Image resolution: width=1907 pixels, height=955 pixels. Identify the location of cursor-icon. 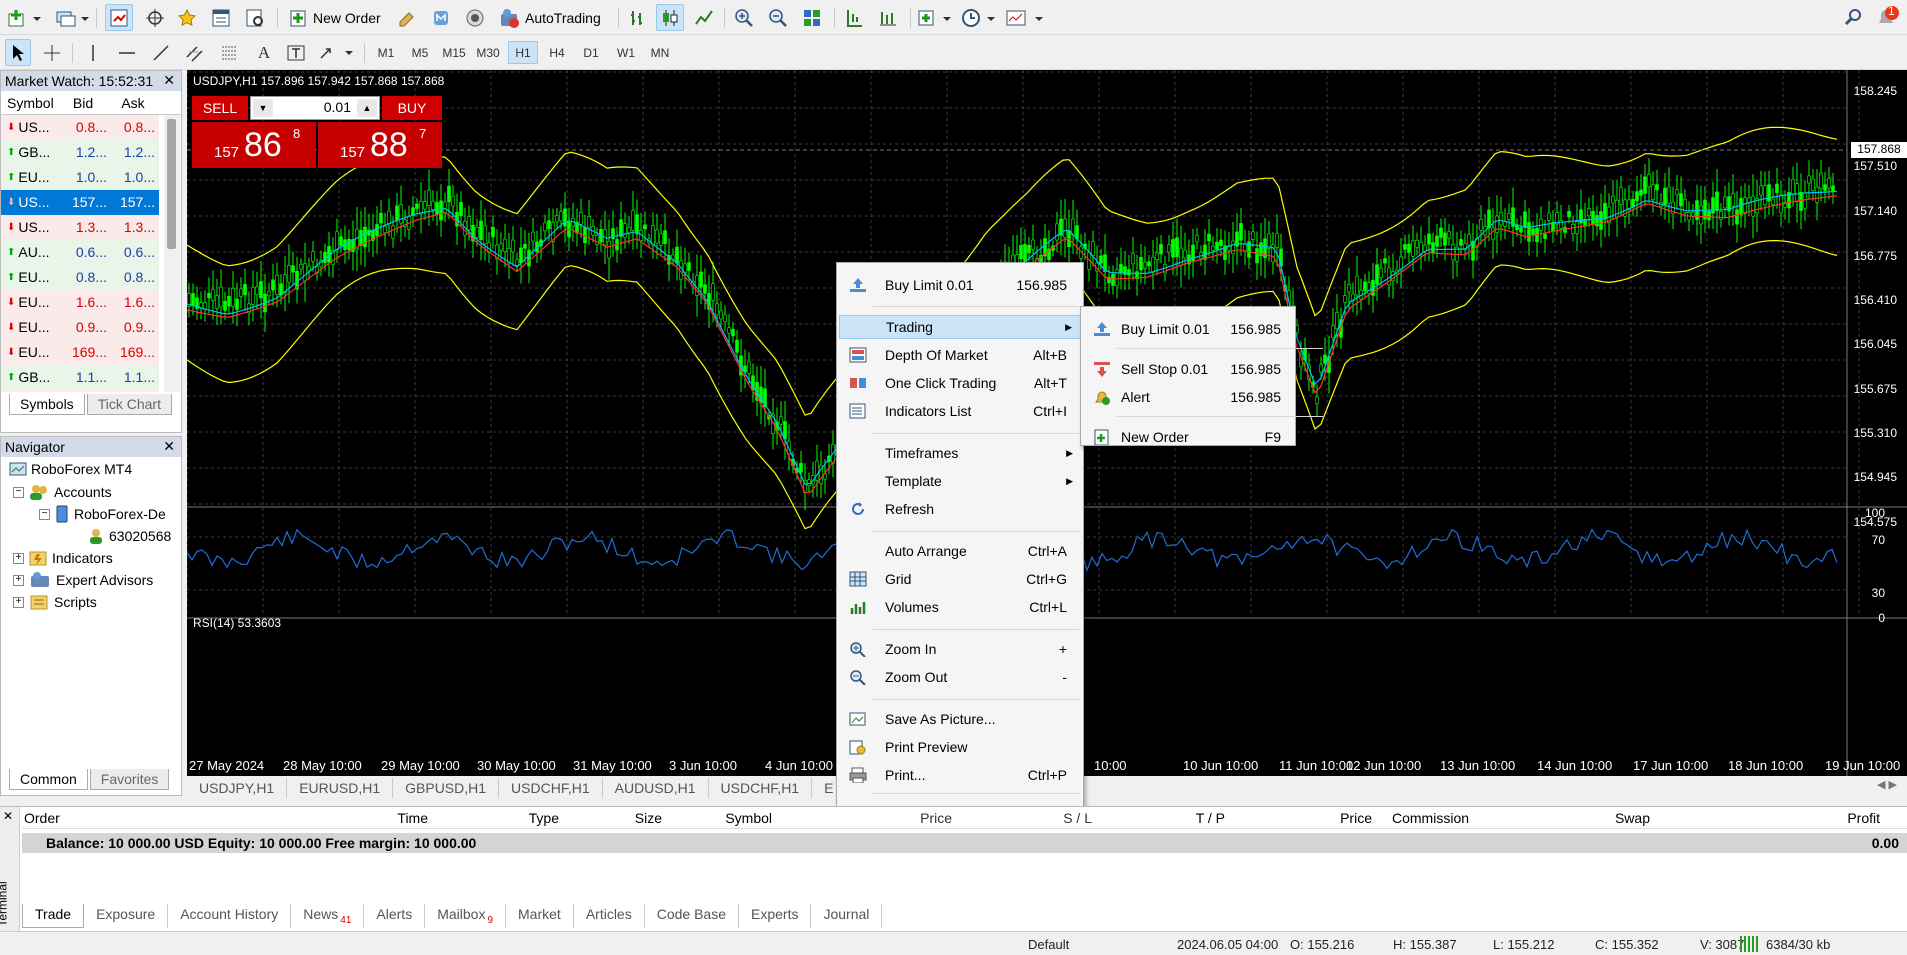
(18, 52).